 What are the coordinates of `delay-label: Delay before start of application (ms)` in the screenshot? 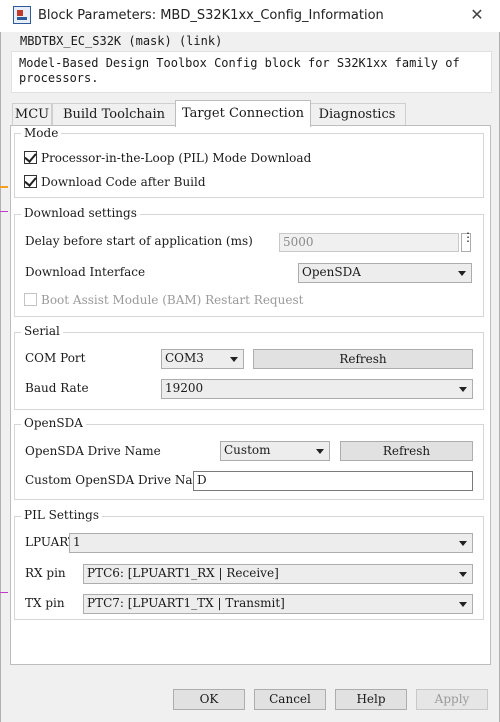 It's located at (139, 241).